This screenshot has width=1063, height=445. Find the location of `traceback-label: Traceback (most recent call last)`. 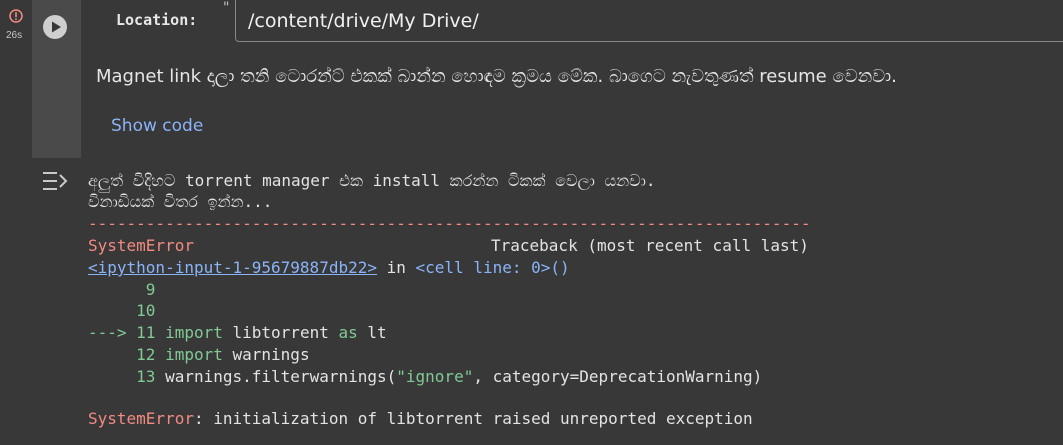

traceback-label: Traceback (most recent call last) is located at coordinates (650, 245).